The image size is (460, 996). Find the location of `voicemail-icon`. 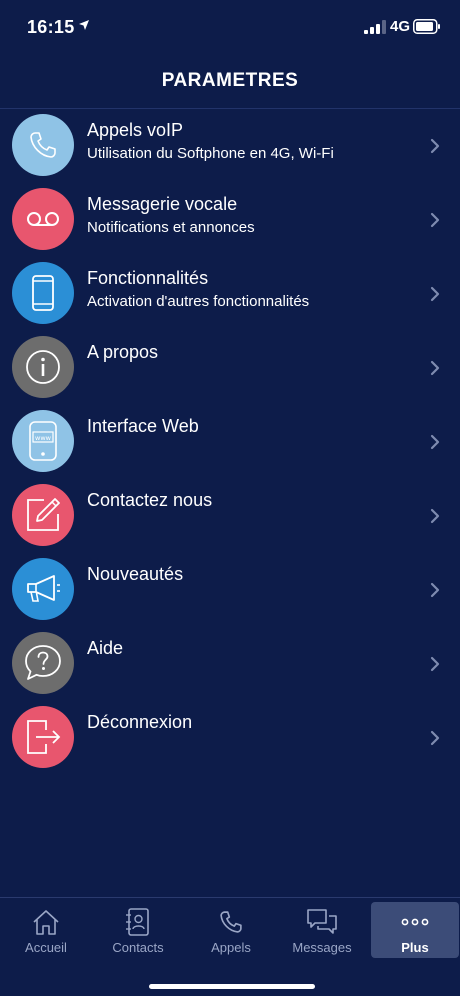

voicemail-icon is located at coordinates (43, 219).